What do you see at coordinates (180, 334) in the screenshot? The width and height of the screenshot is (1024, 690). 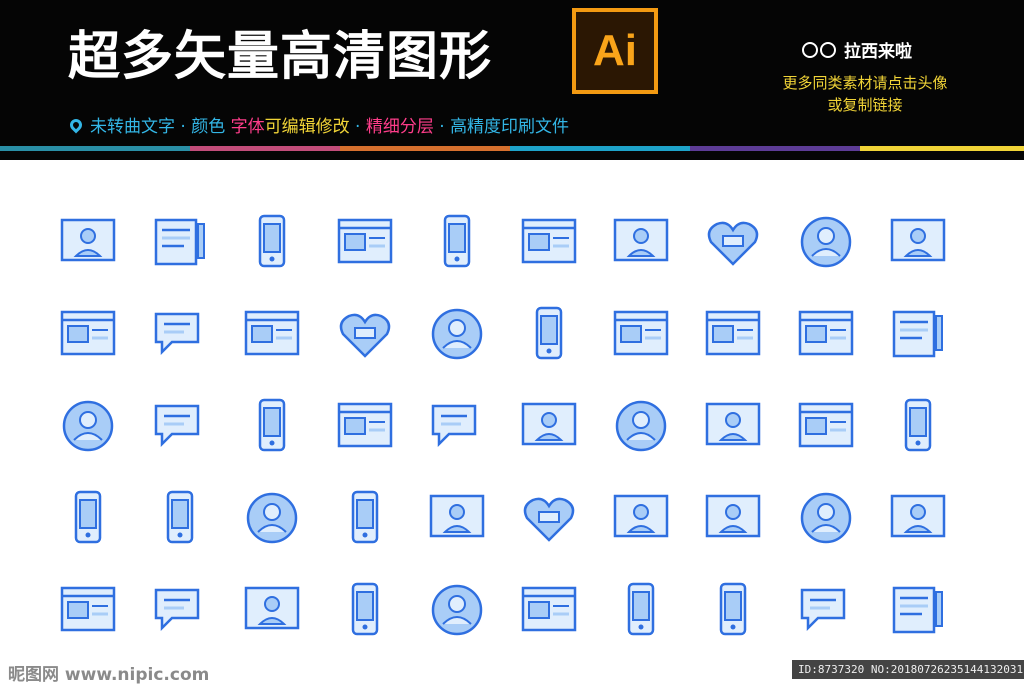 I see `chat-documents-icon` at bounding box center [180, 334].